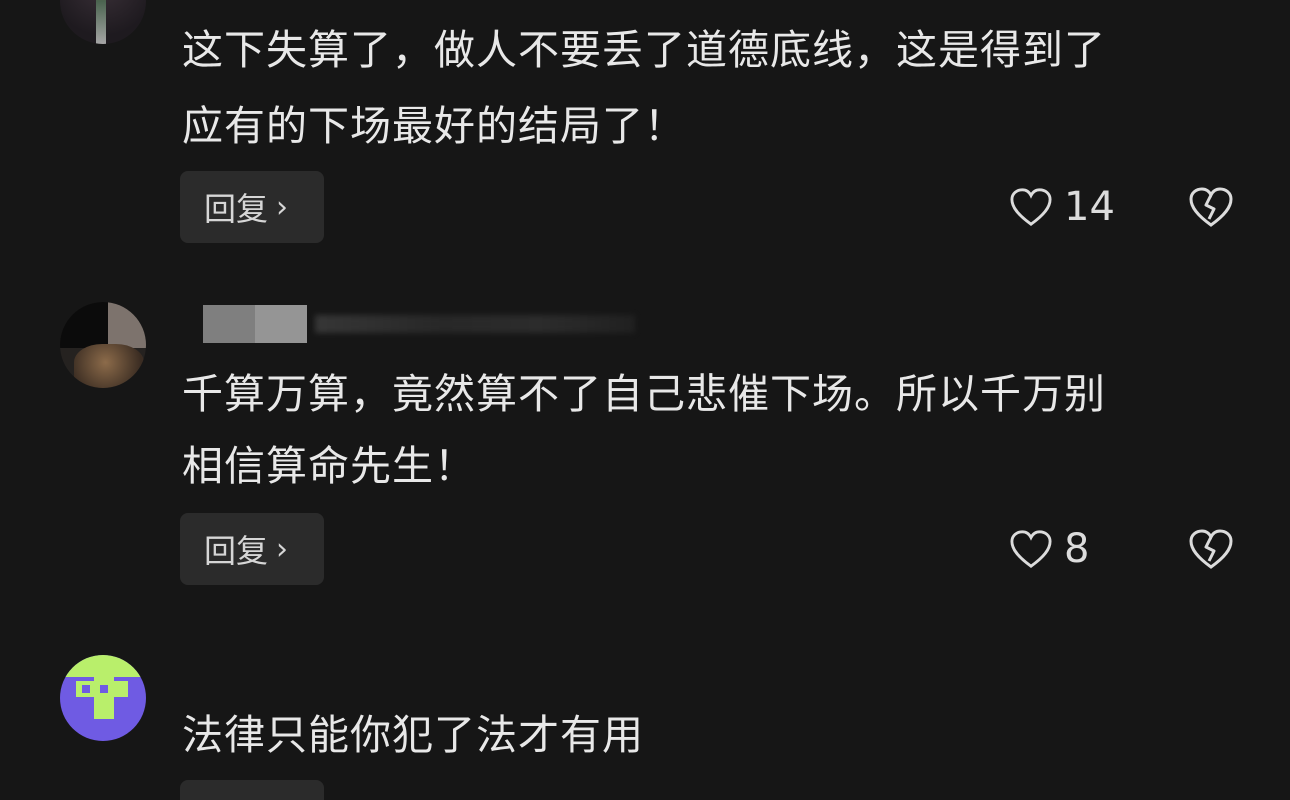 The height and width of the screenshot is (800, 1290). Describe the element at coordinates (1077, 549) in the screenshot. I see `like-count: 8` at that location.